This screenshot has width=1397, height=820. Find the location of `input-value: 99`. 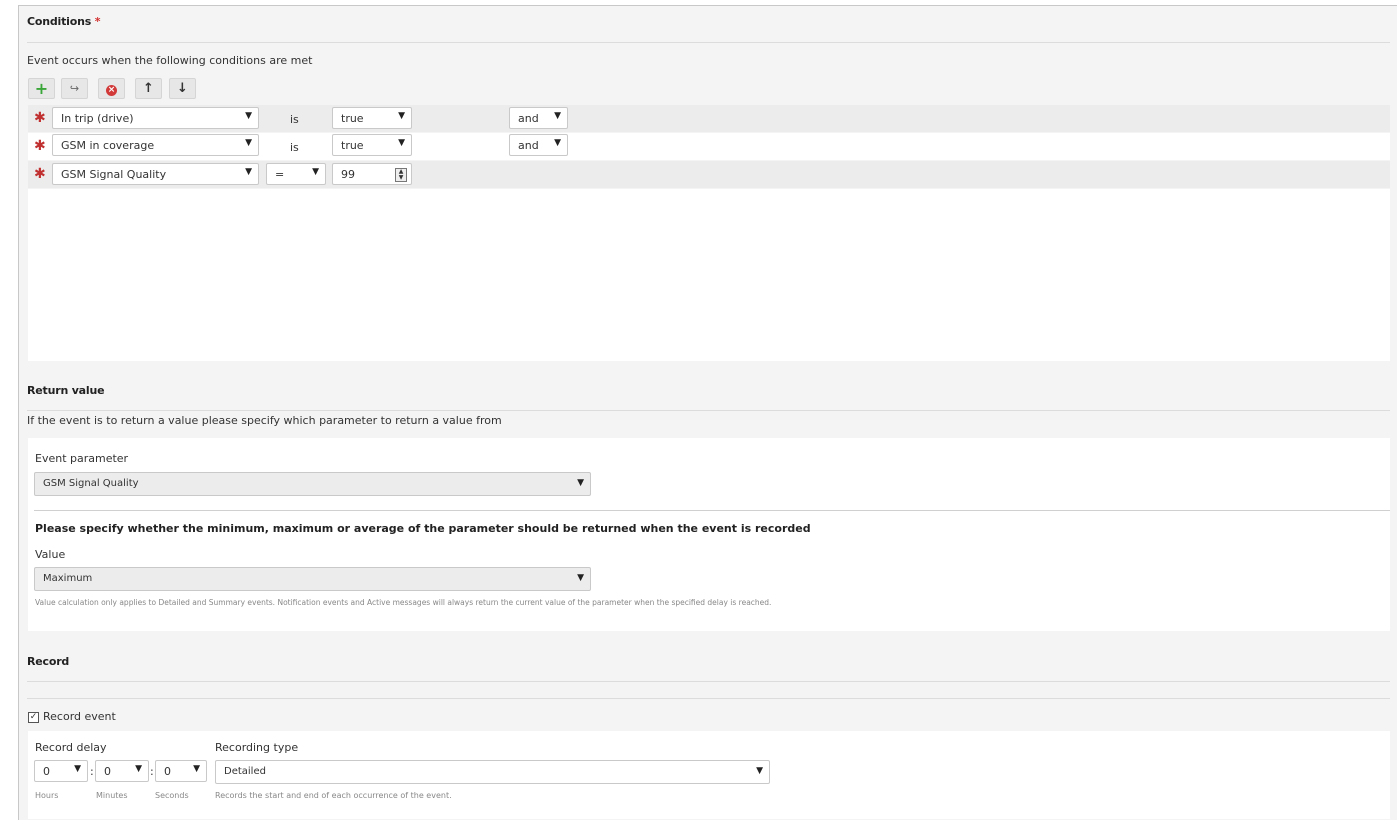

input-value: 99 is located at coordinates (348, 174).